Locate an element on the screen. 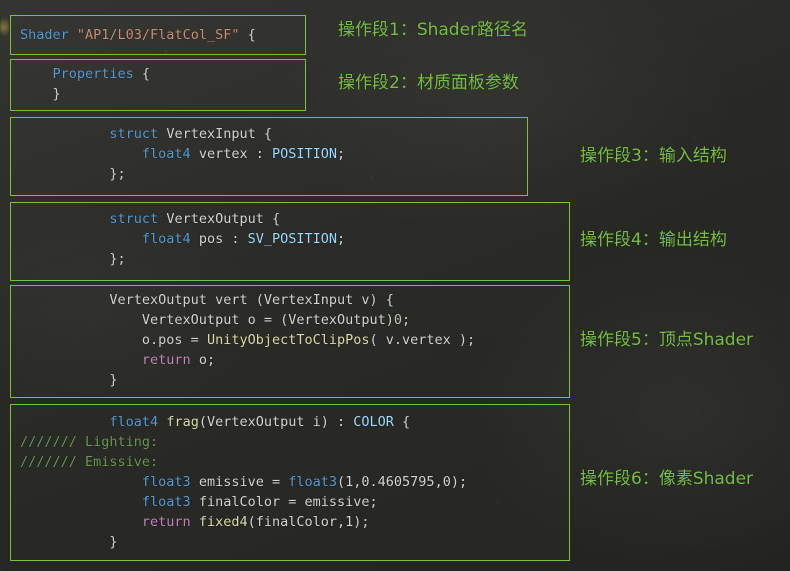 The image size is (790, 571). code-token: fixed4 is located at coordinates (223, 522).